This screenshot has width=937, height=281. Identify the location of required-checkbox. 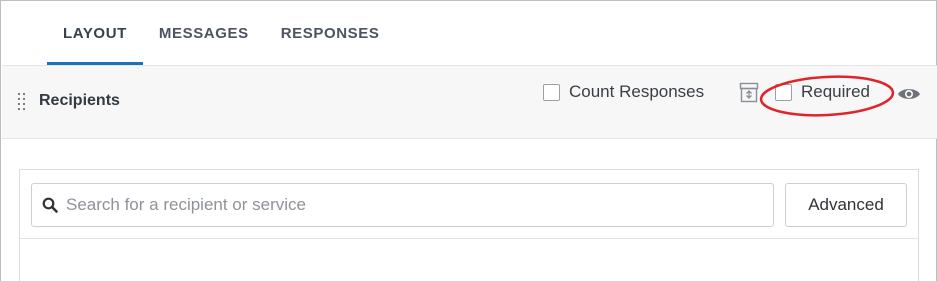
(783, 92).